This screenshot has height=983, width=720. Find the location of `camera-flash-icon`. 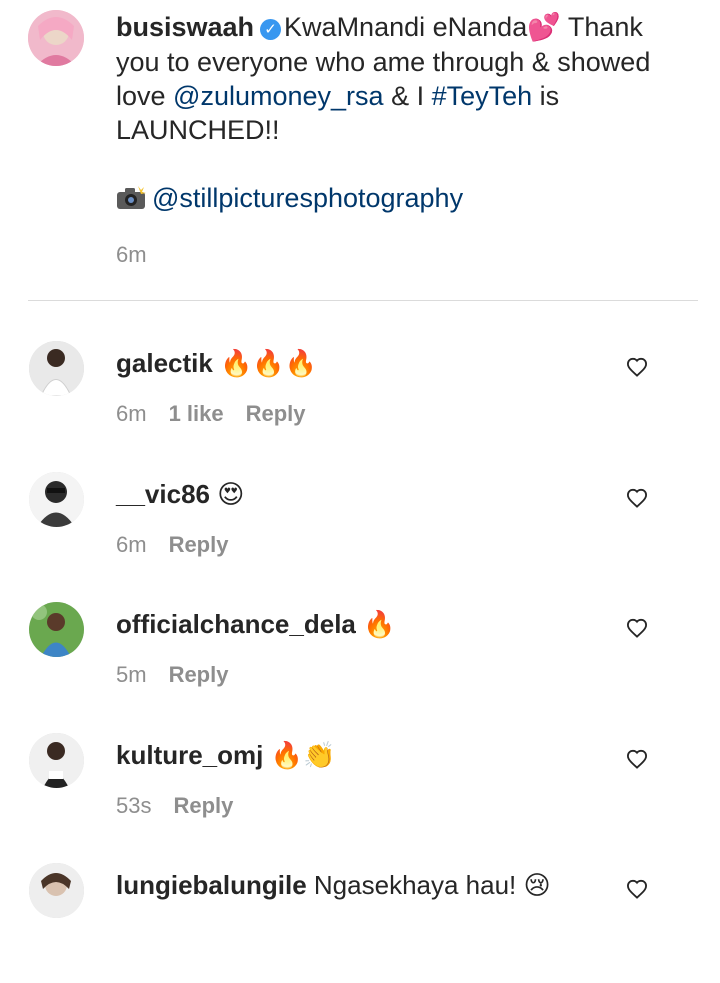

camera-flash-icon is located at coordinates (131, 197).